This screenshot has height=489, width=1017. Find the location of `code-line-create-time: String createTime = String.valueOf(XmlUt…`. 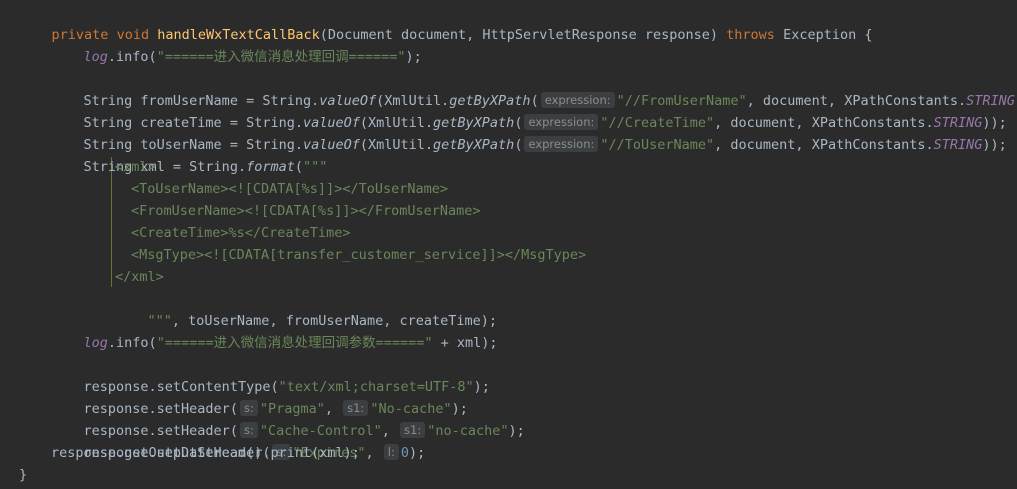

code-line-create-time: String createTime = String.valueOf(XmlUt… is located at coordinates (529, 110).